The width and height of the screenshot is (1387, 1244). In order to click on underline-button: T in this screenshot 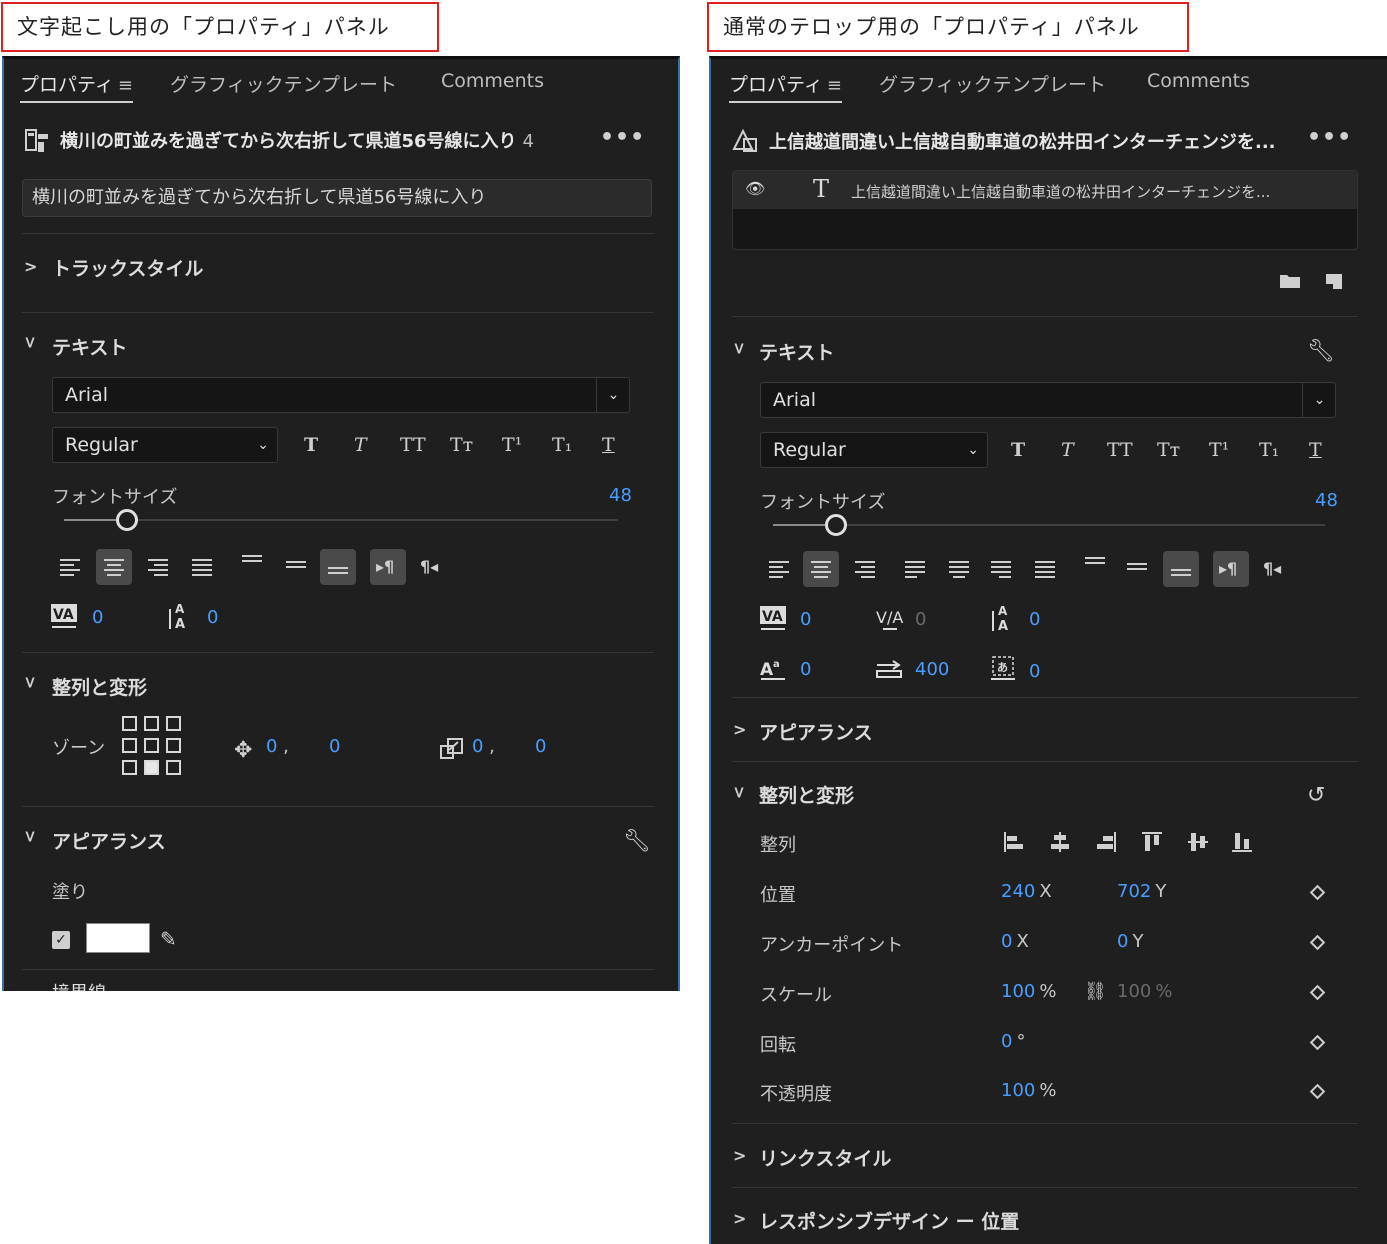, I will do `click(1315, 450)`.